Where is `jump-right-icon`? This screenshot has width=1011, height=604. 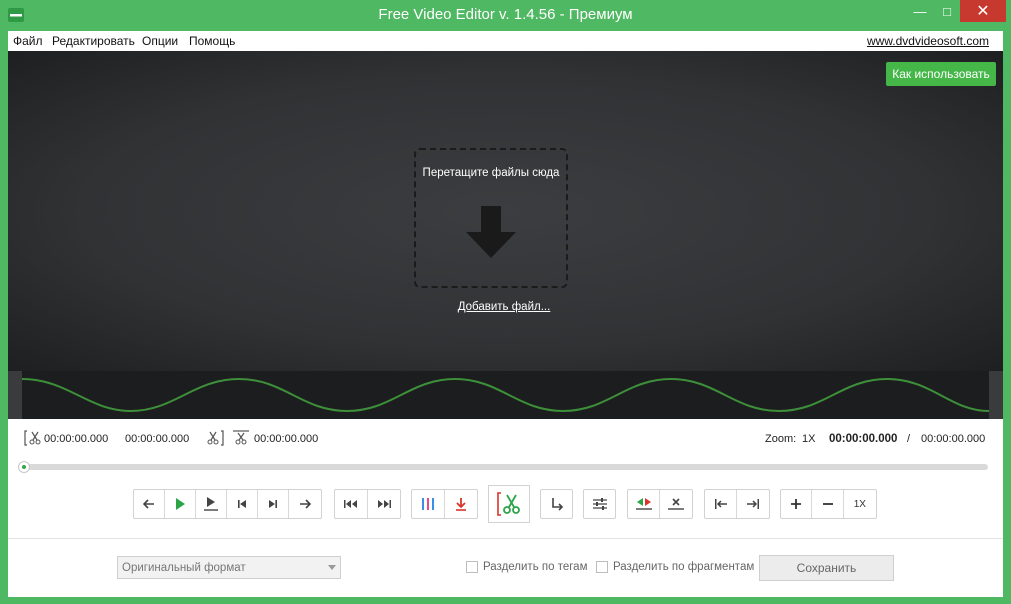
jump-right-icon is located at coordinates (753, 504).